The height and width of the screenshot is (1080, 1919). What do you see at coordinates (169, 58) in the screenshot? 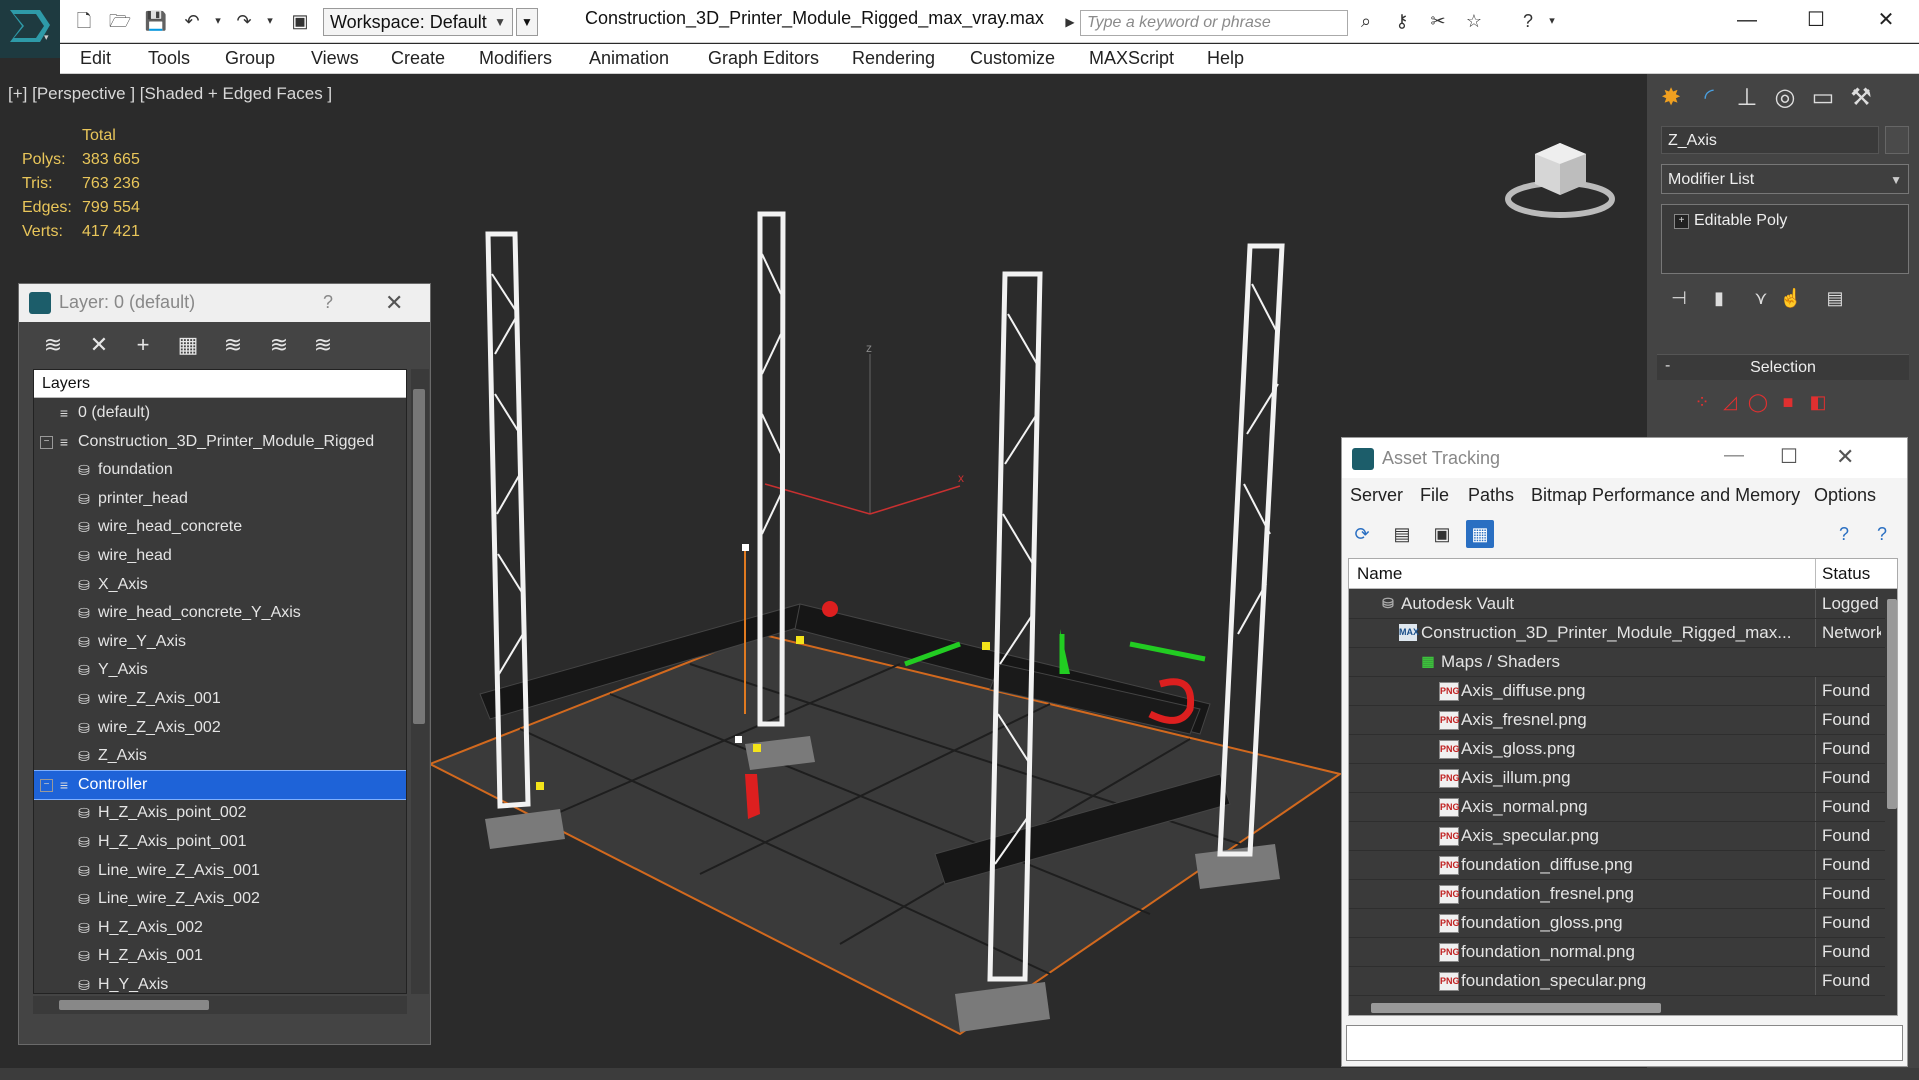
I see `menu-tools: Tools` at bounding box center [169, 58].